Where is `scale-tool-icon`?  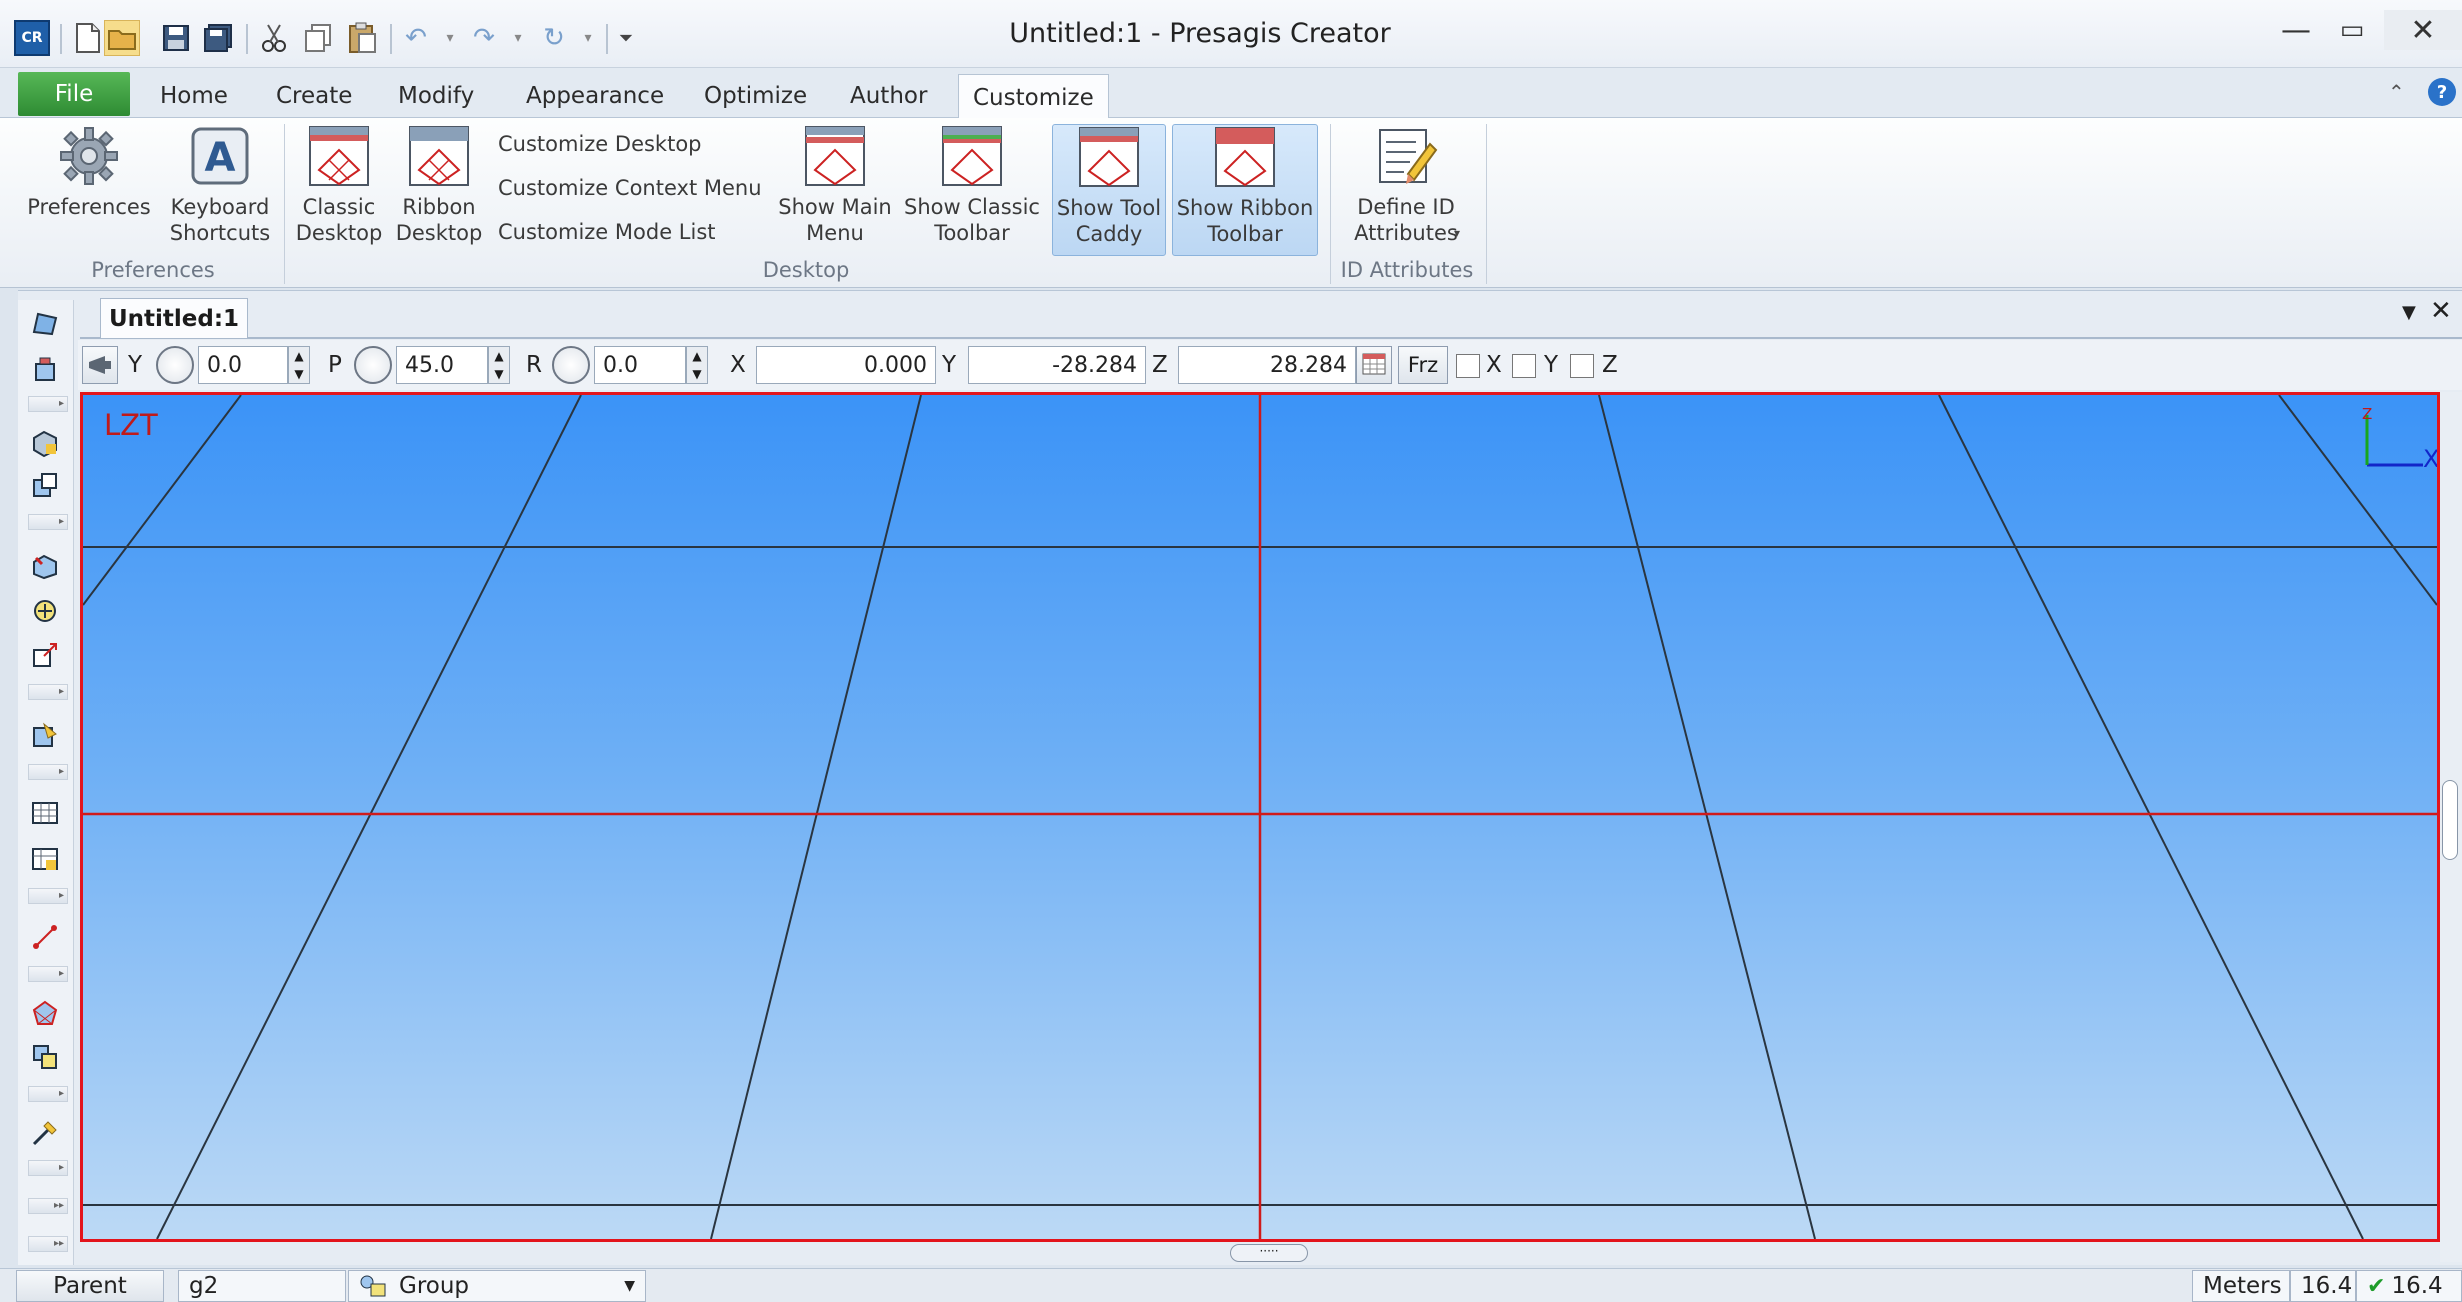
scale-tool-icon is located at coordinates (45, 655).